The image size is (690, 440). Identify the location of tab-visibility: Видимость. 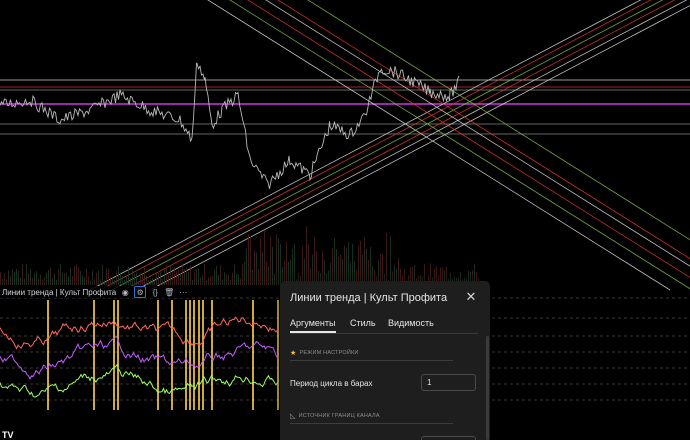
(411, 323).